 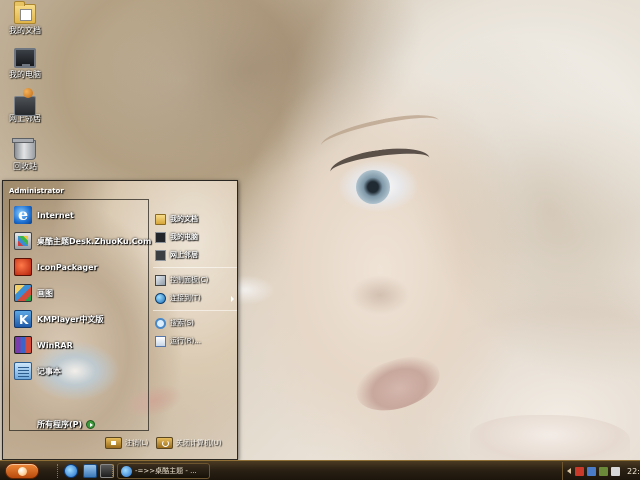 What do you see at coordinates (55, 215) in the screenshot?
I see `program-label: Internet` at bounding box center [55, 215].